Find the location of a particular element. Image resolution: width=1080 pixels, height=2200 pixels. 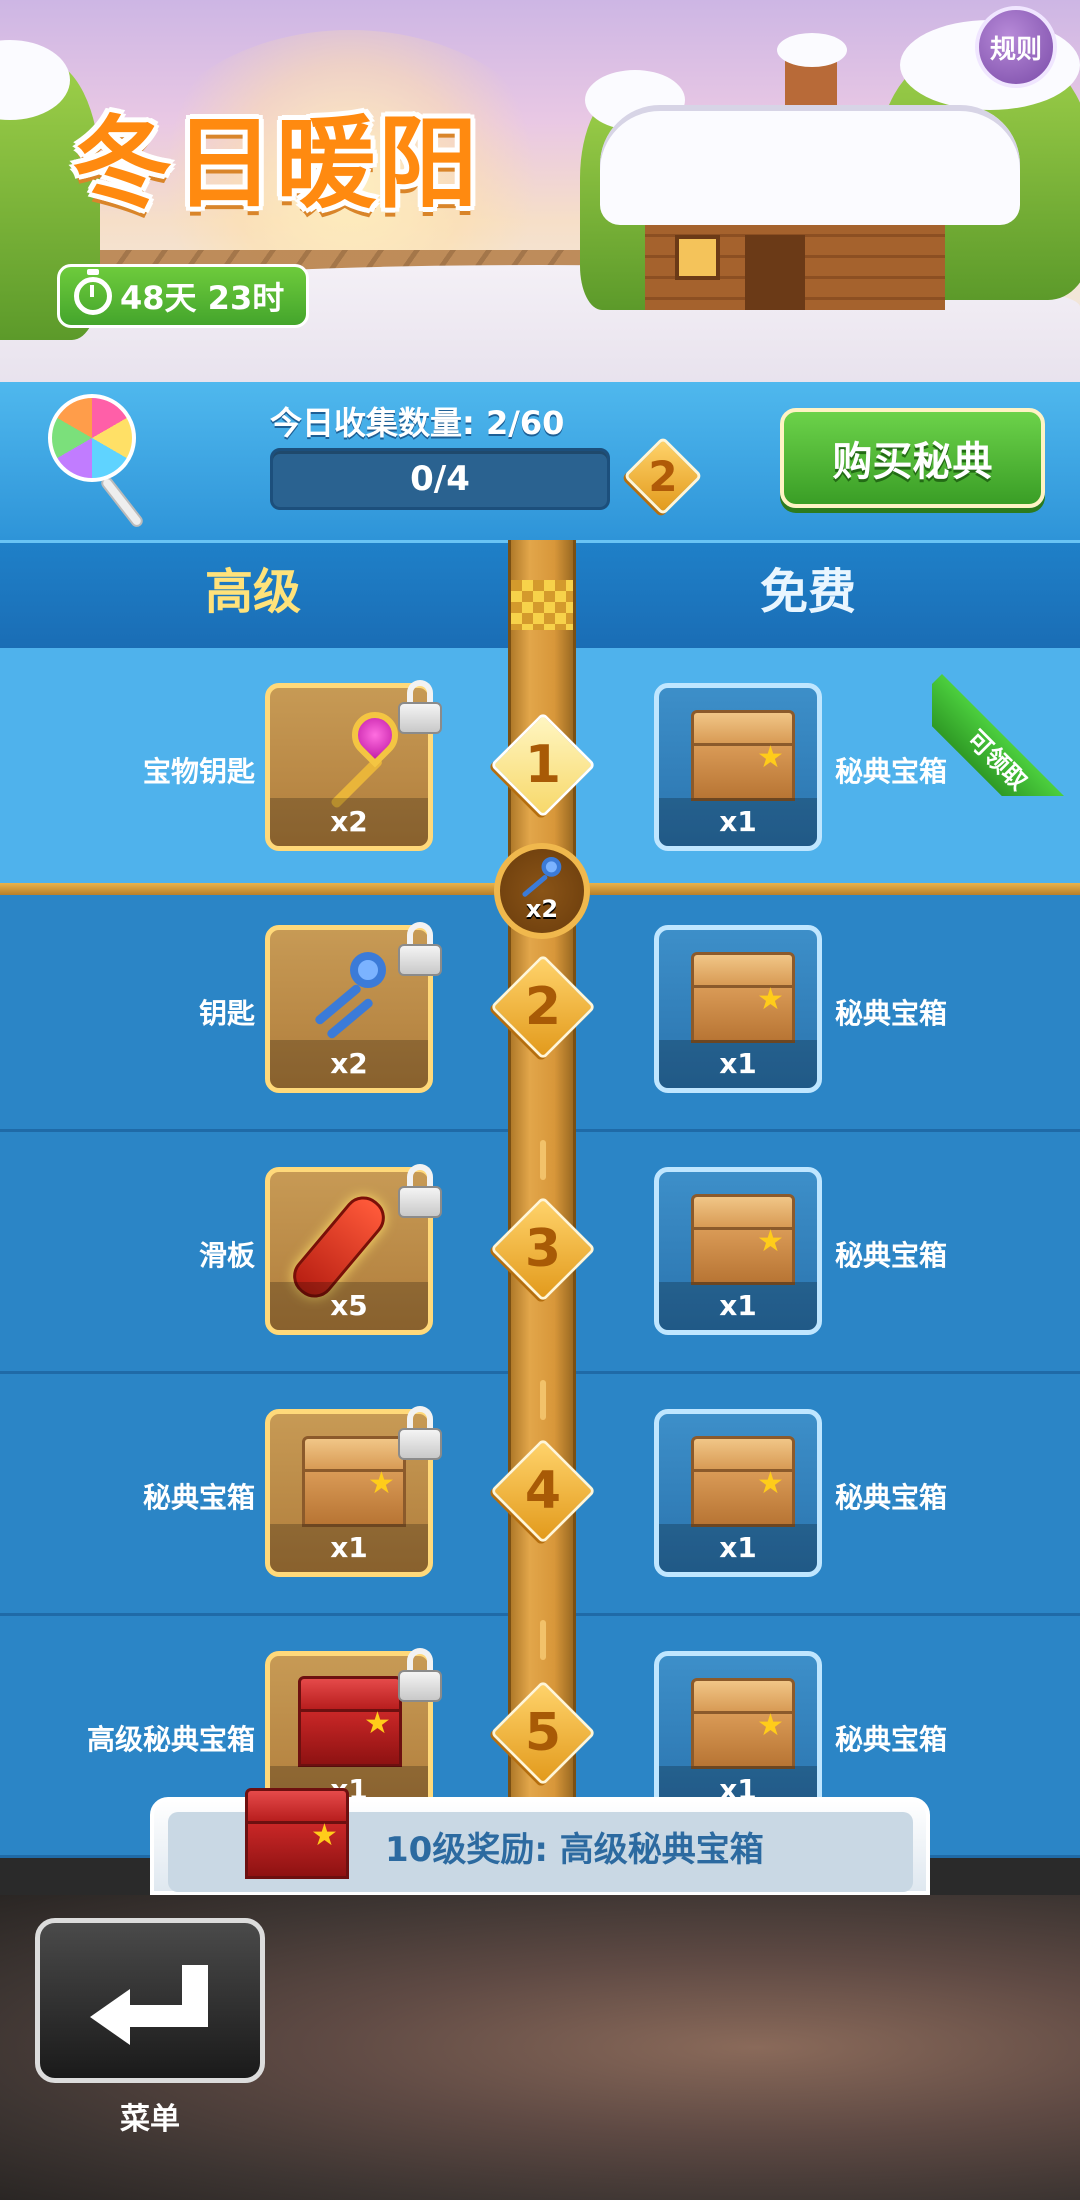

claimable-ribbon: 可领取 is located at coordinates (1006, 722).